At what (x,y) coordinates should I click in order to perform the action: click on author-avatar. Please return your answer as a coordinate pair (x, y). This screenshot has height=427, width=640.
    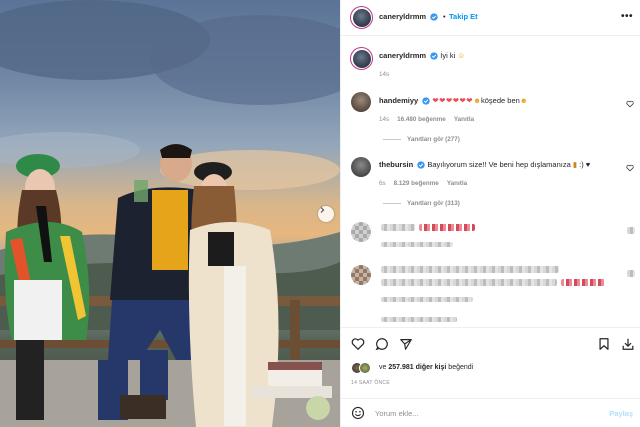
    Looking at the image, I should click on (361, 17).